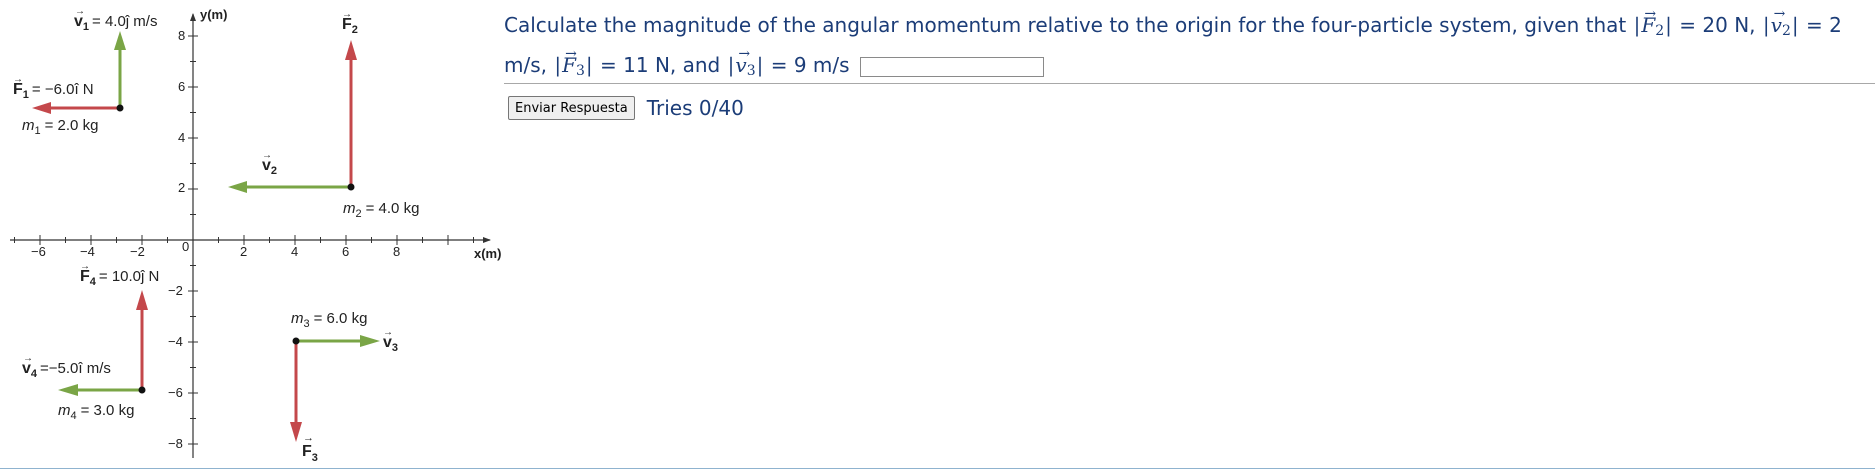  What do you see at coordinates (175, 341) in the screenshot?
I see `y-tick-label: −4` at bounding box center [175, 341].